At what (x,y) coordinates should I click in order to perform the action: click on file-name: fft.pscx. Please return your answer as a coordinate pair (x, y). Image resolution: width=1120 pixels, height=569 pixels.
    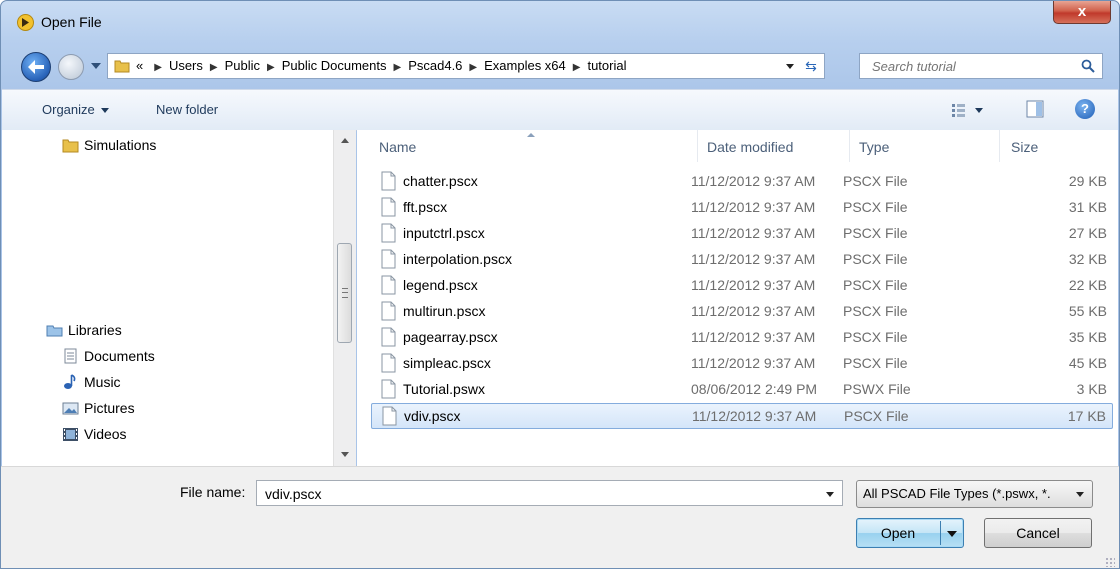
    Looking at the image, I should click on (425, 207).